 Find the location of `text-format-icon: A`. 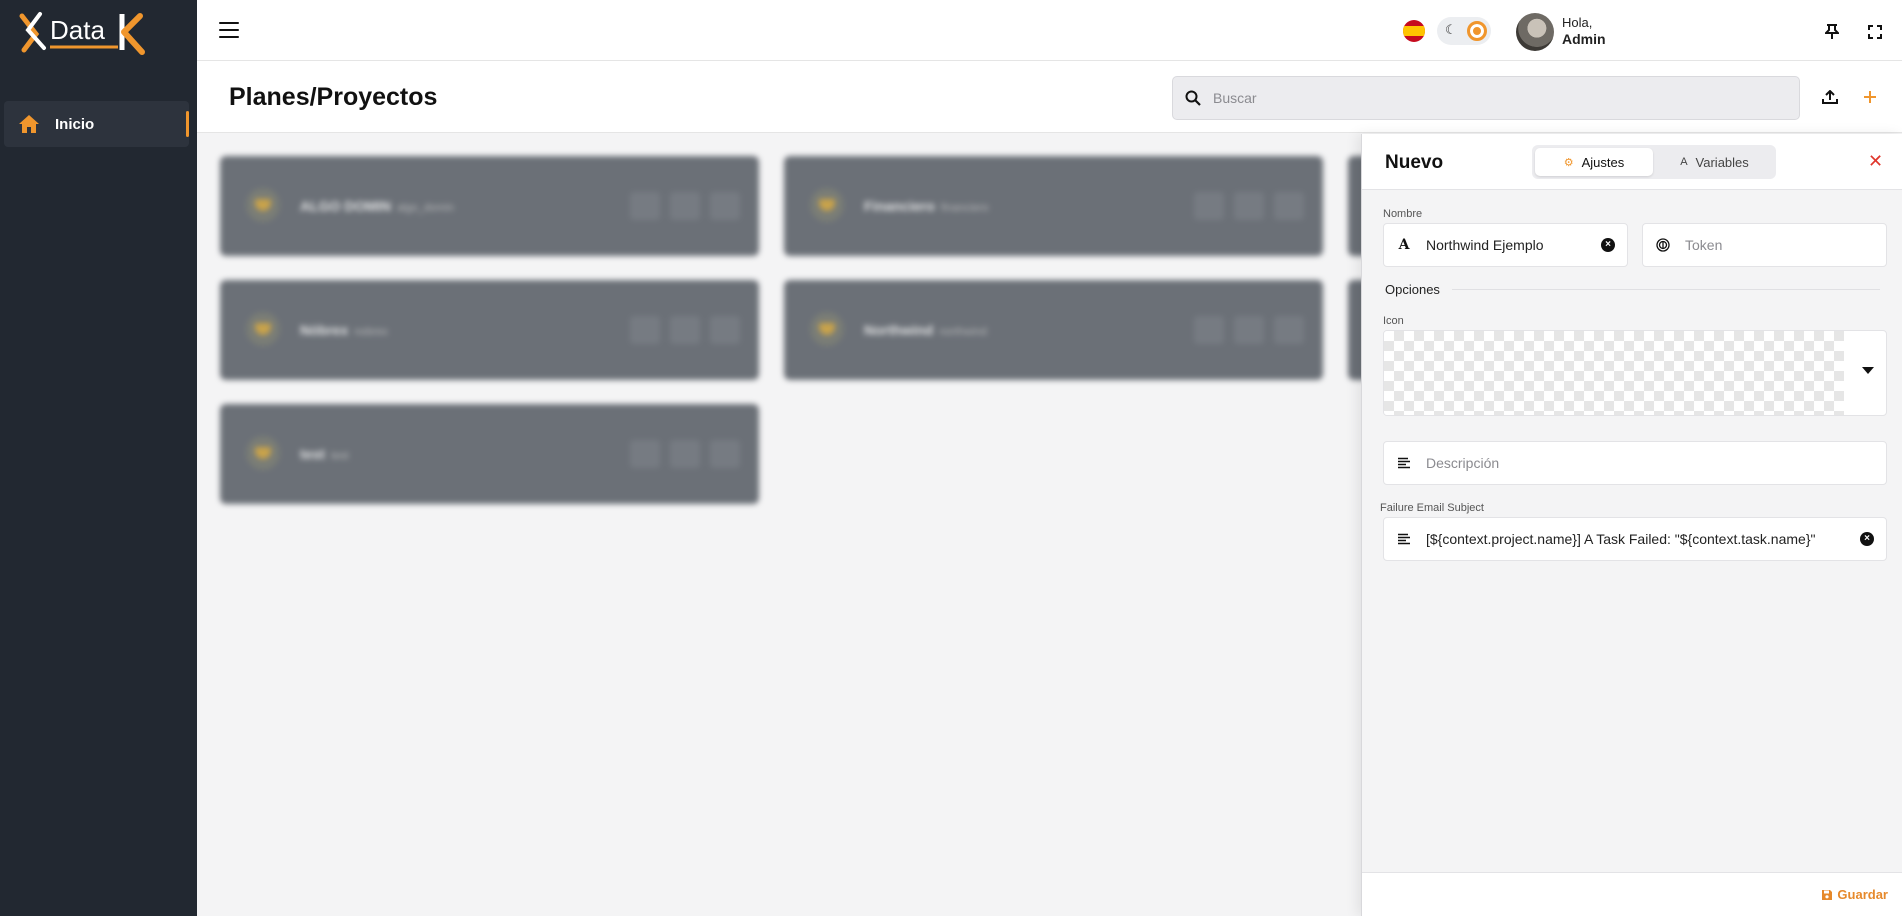

text-format-icon: A is located at coordinates (1404, 245).